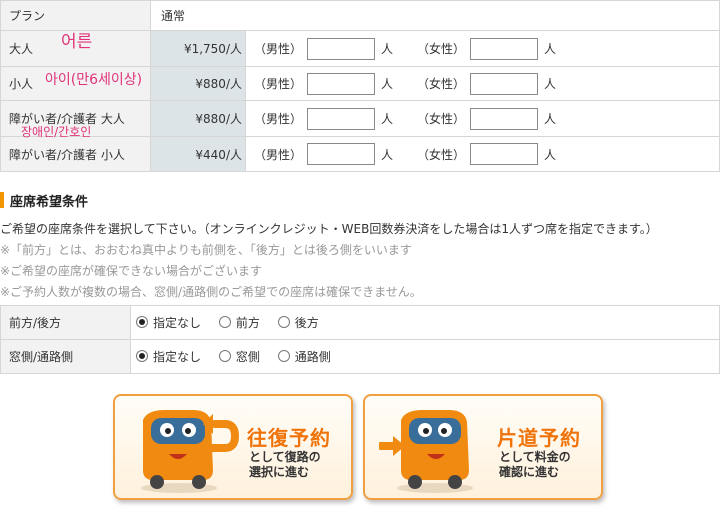 The width and height of the screenshot is (724, 512). Describe the element at coordinates (298, 322) in the screenshot. I see `radio-back: 後方` at that location.